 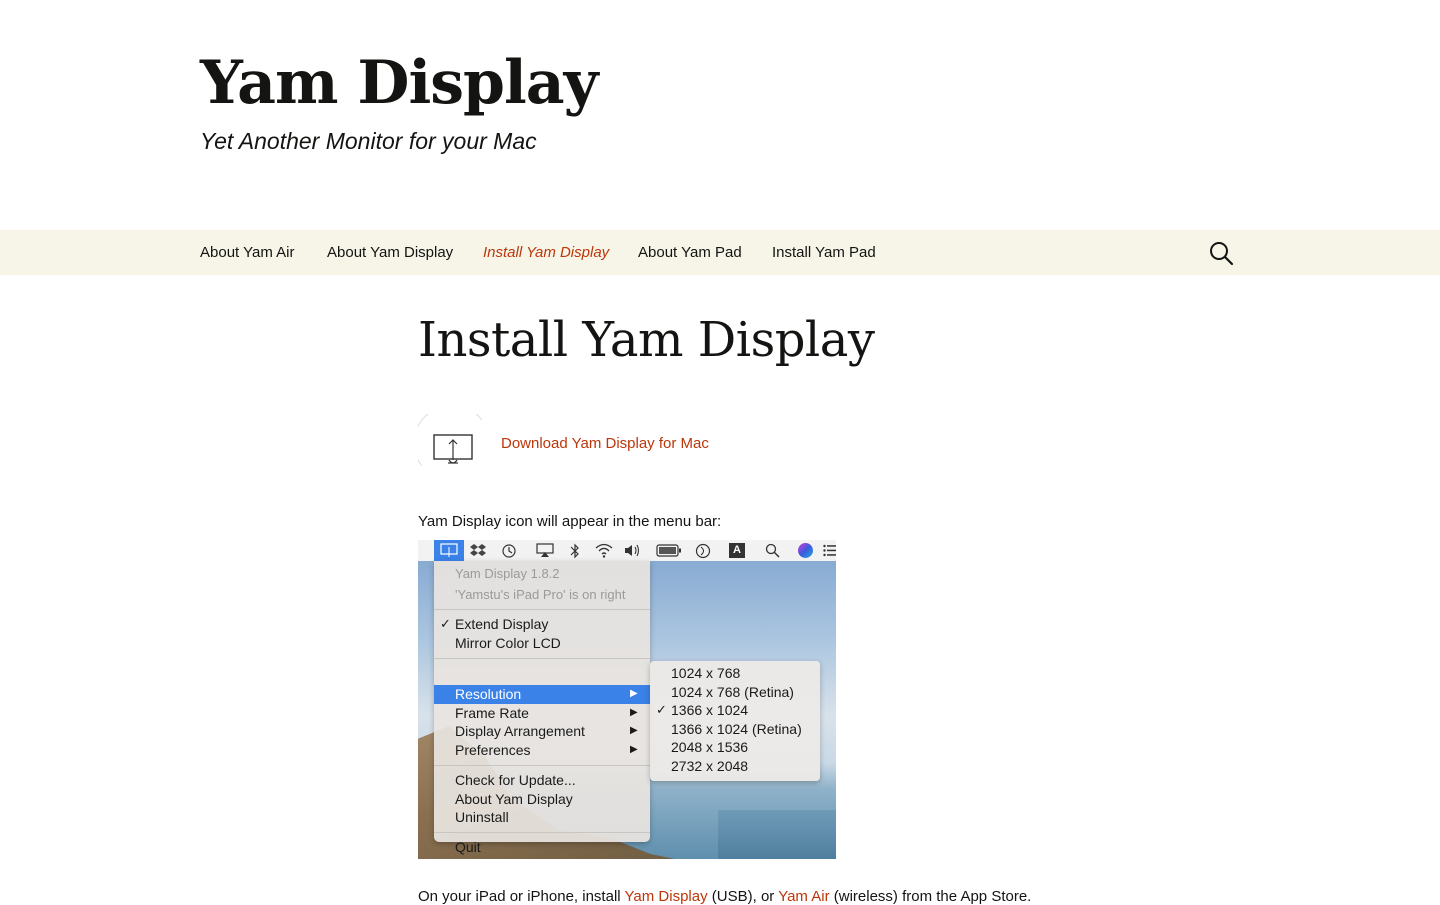 What do you see at coordinates (690, 252) in the screenshot?
I see `nav-about-yam-pad: About Yam Pad` at bounding box center [690, 252].